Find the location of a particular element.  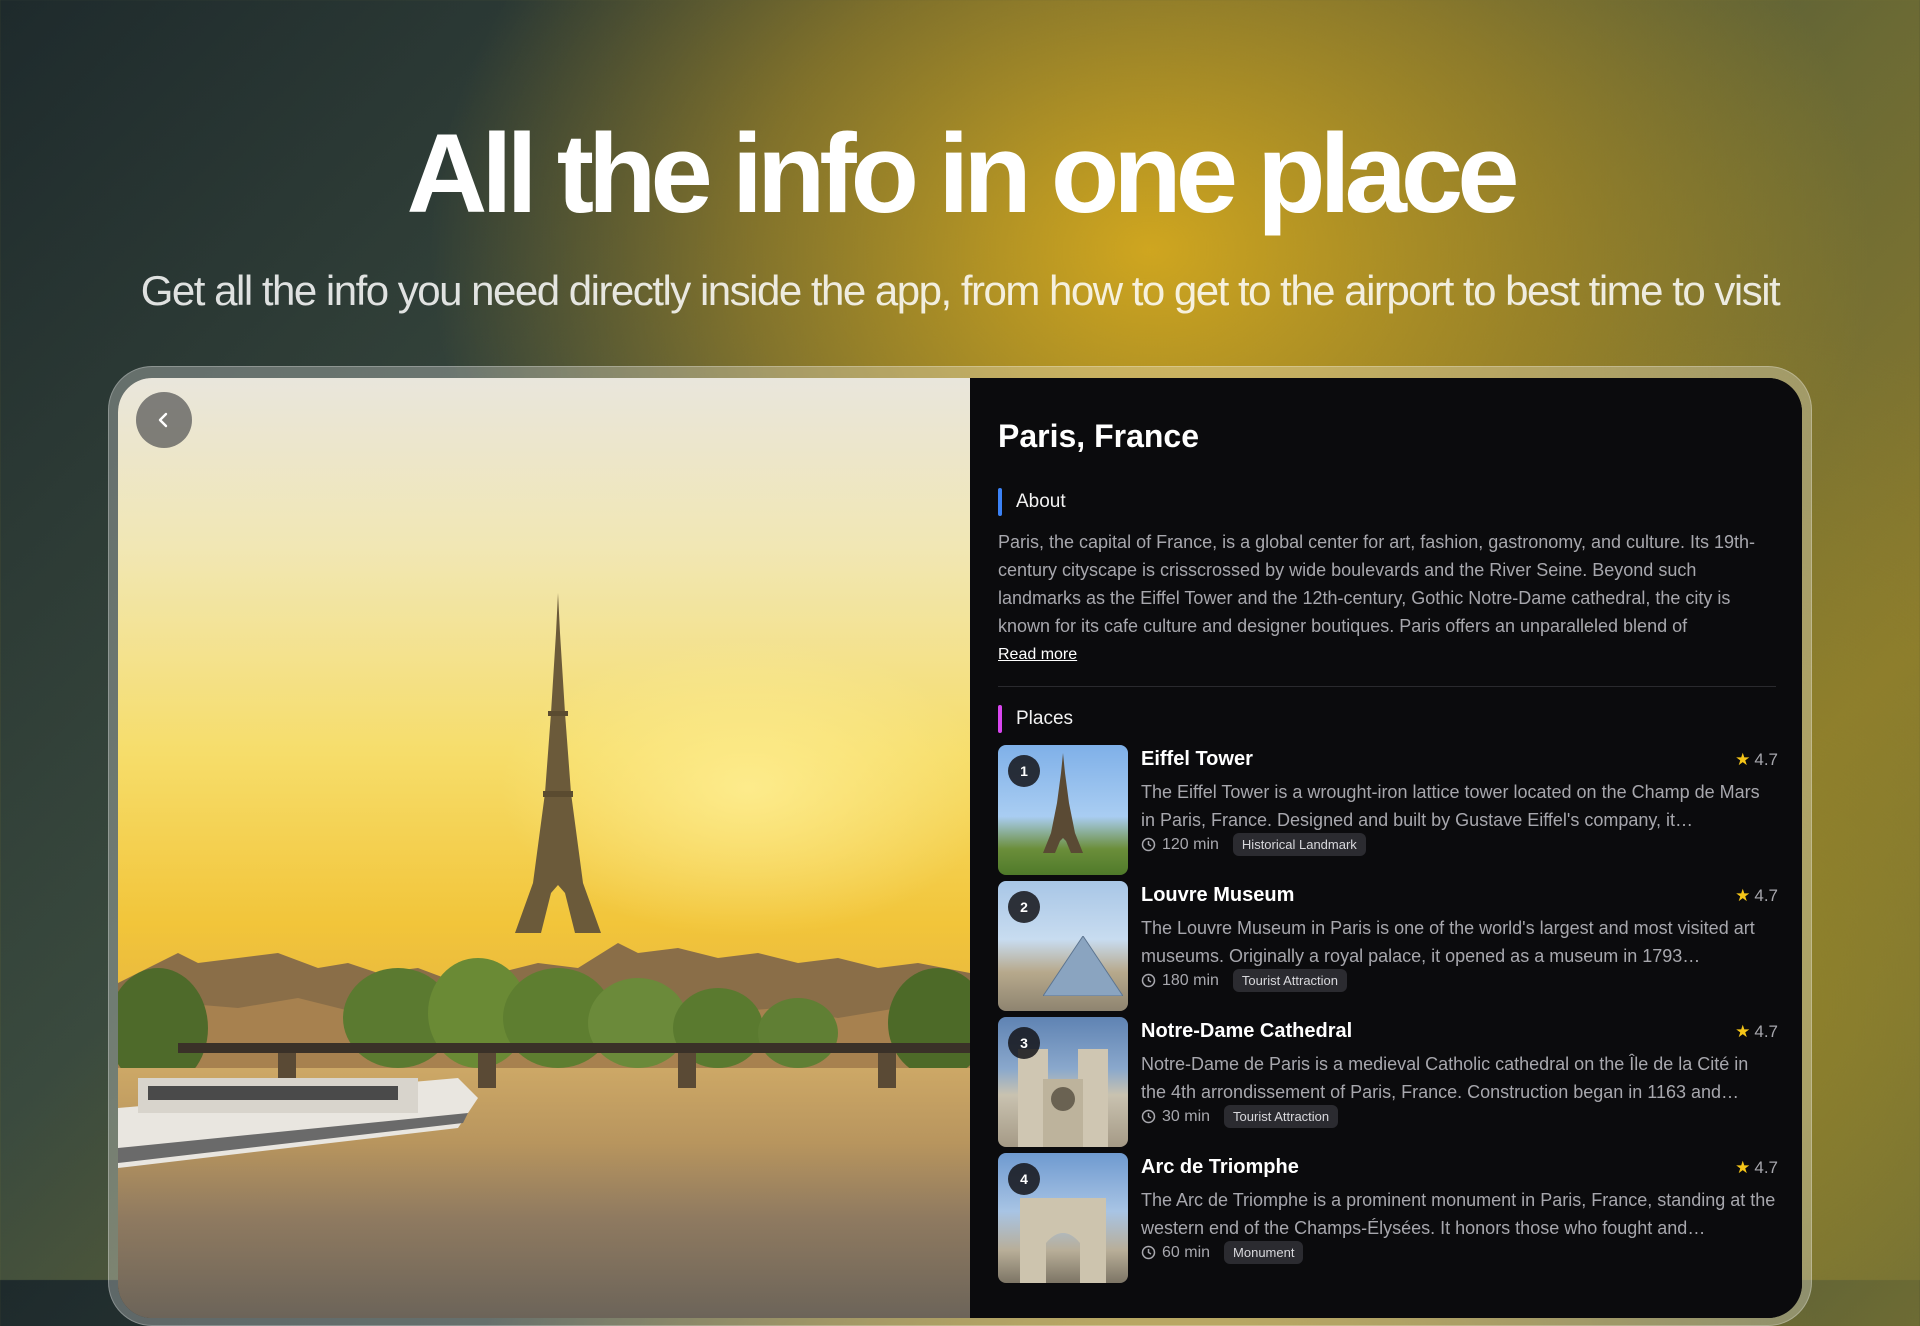

place-meta: 180 min Tourist Attraction is located at coordinates (1244, 980).